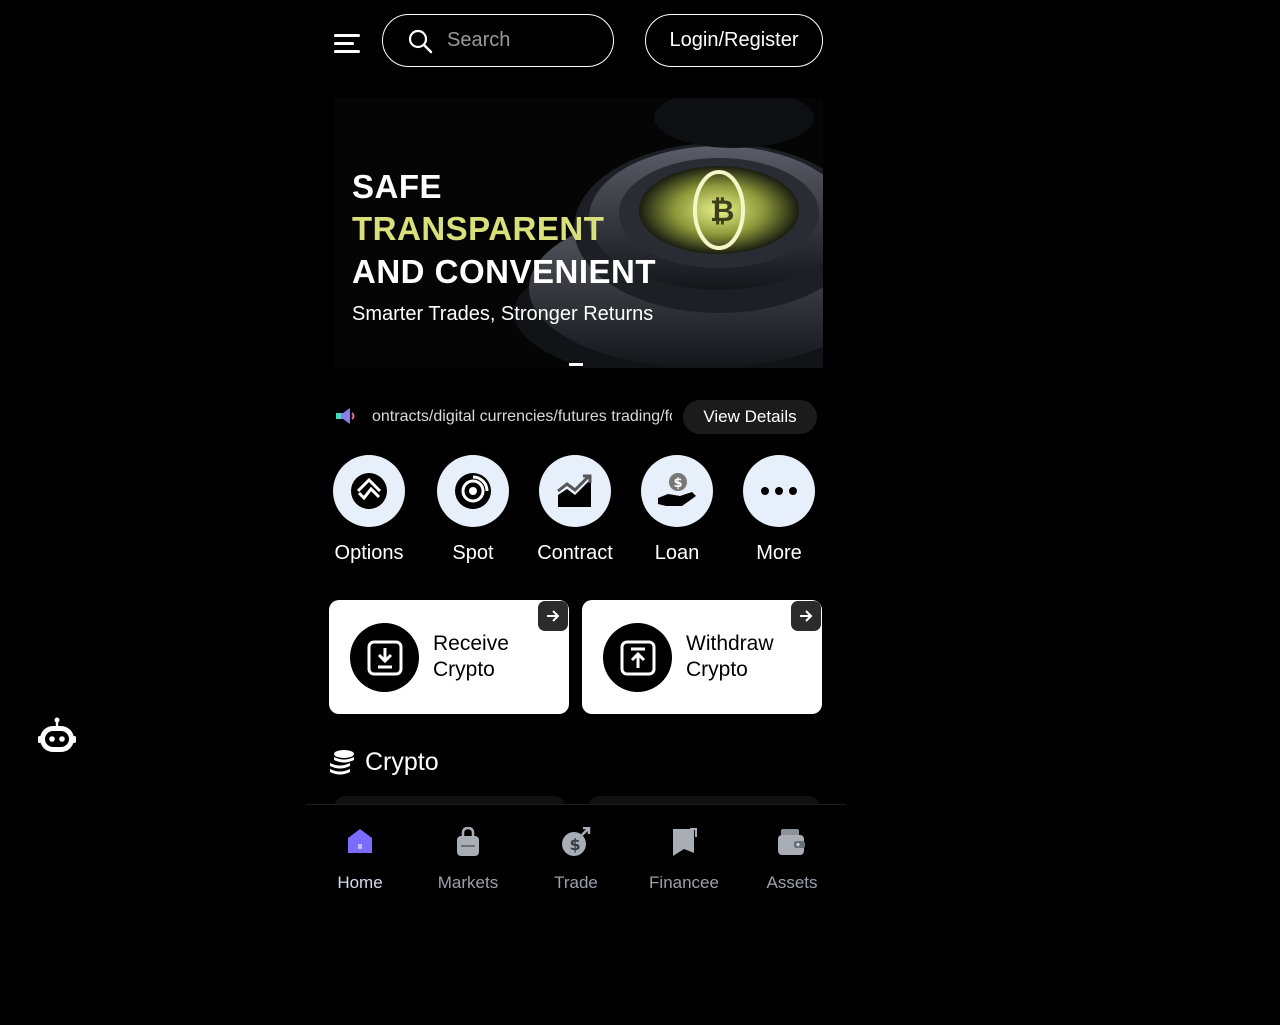 The width and height of the screenshot is (1280, 1025). I want to click on carousel-indicator, so click(576, 364).